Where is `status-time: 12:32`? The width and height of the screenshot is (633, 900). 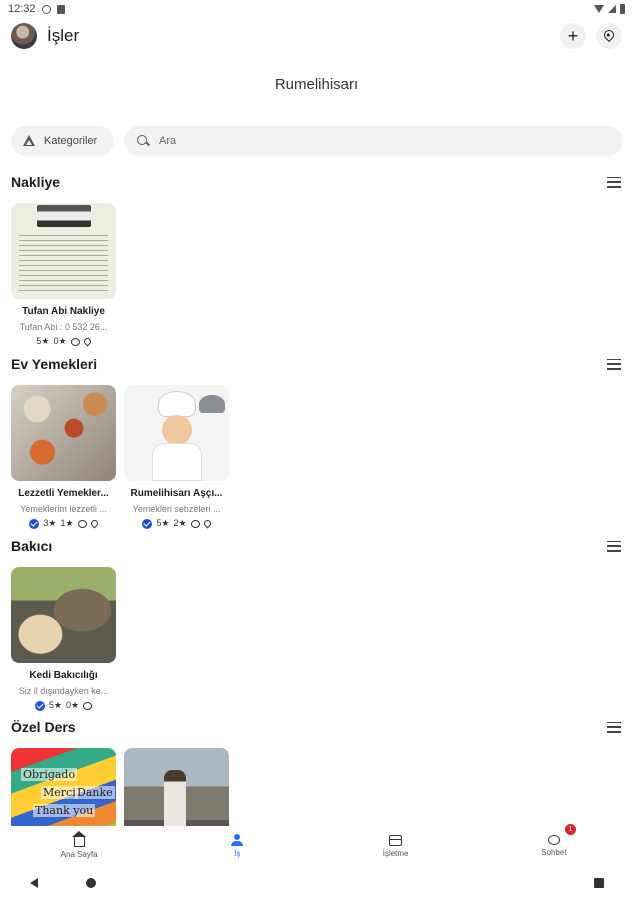
status-time: 12:32 is located at coordinates (22, 9).